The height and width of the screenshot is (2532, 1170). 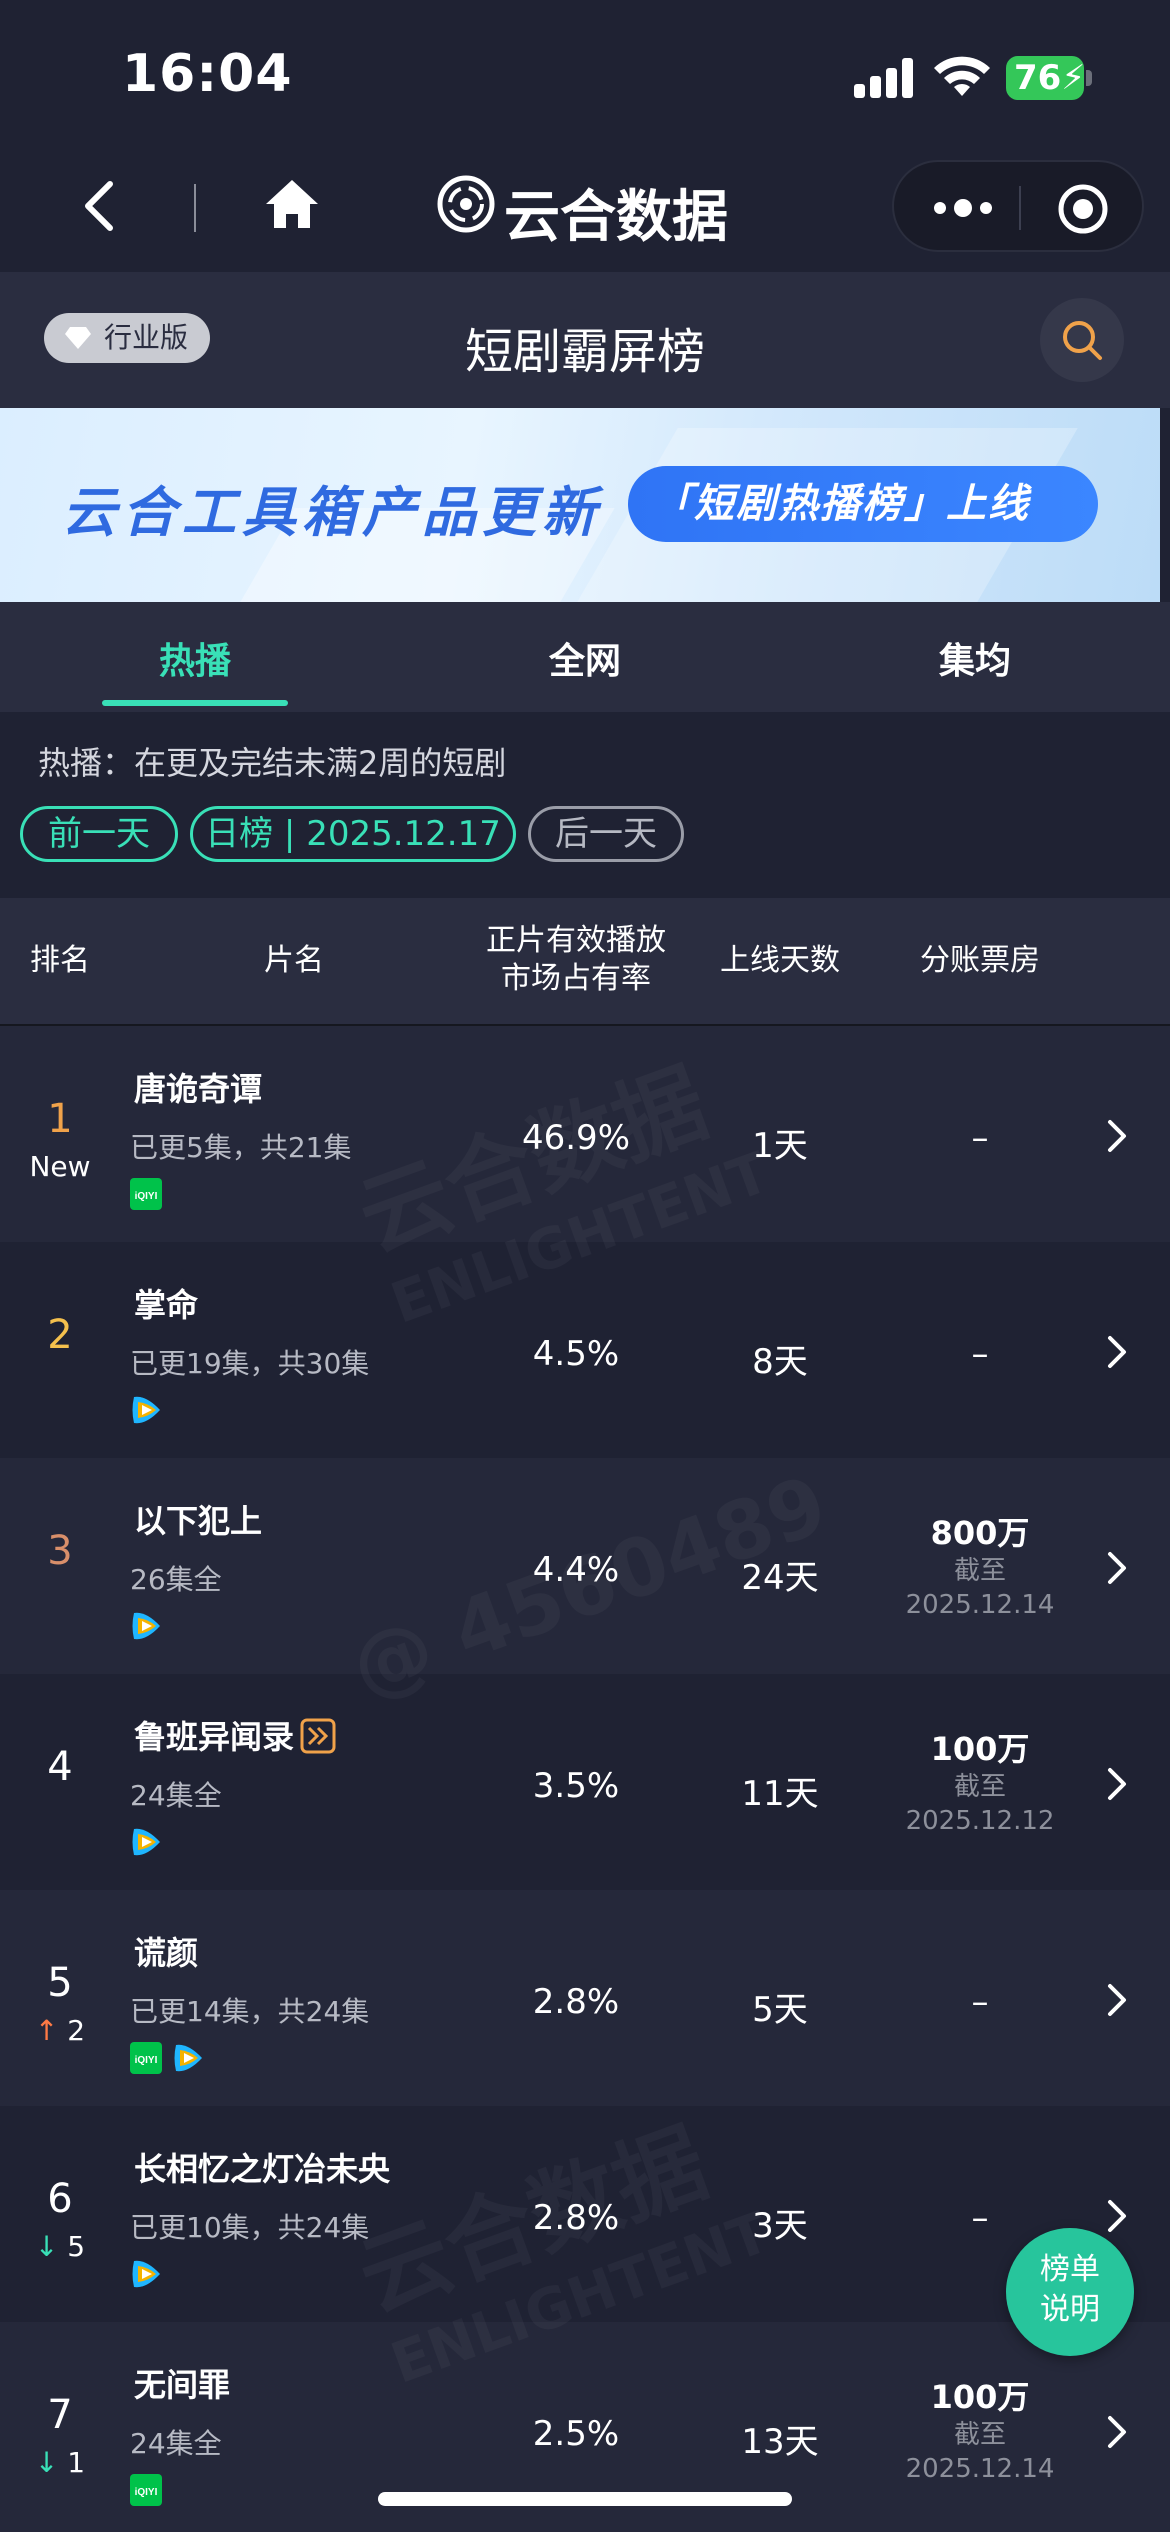 What do you see at coordinates (576, 940) in the screenshot?
I see `column-header-share-line1: 正片有效播放` at bounding box center [576, 940].